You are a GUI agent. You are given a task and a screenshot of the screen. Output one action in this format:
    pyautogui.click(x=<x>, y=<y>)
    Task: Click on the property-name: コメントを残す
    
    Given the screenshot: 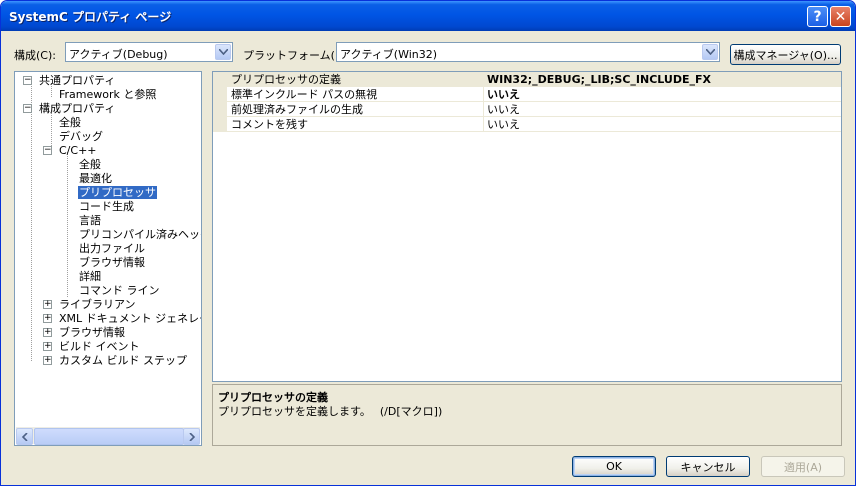 What is the action you would take?
    pyautogui.click(x=269, y=124)
    